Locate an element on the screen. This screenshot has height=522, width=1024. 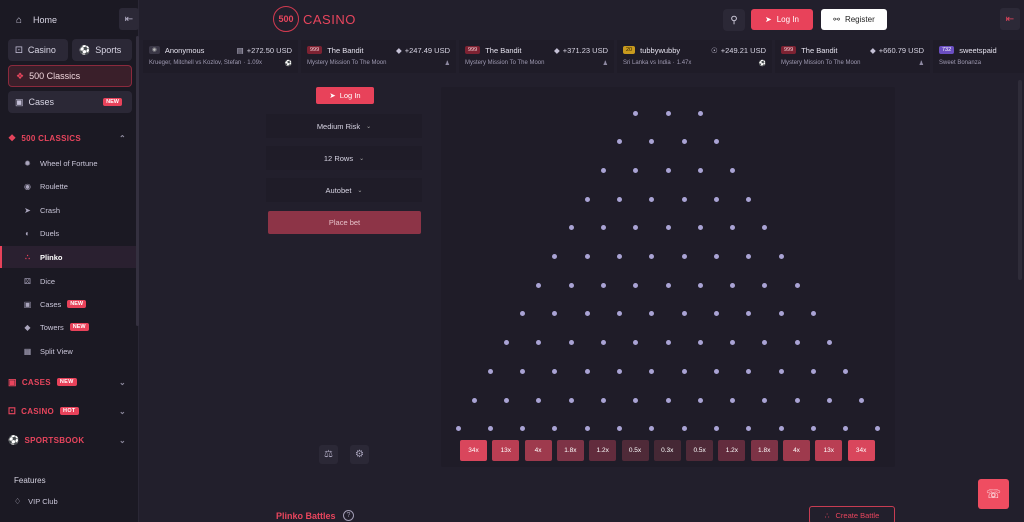
casino-section-header: ⚀ CASINO HOT ⌄ is located at coordinates (70, 411).